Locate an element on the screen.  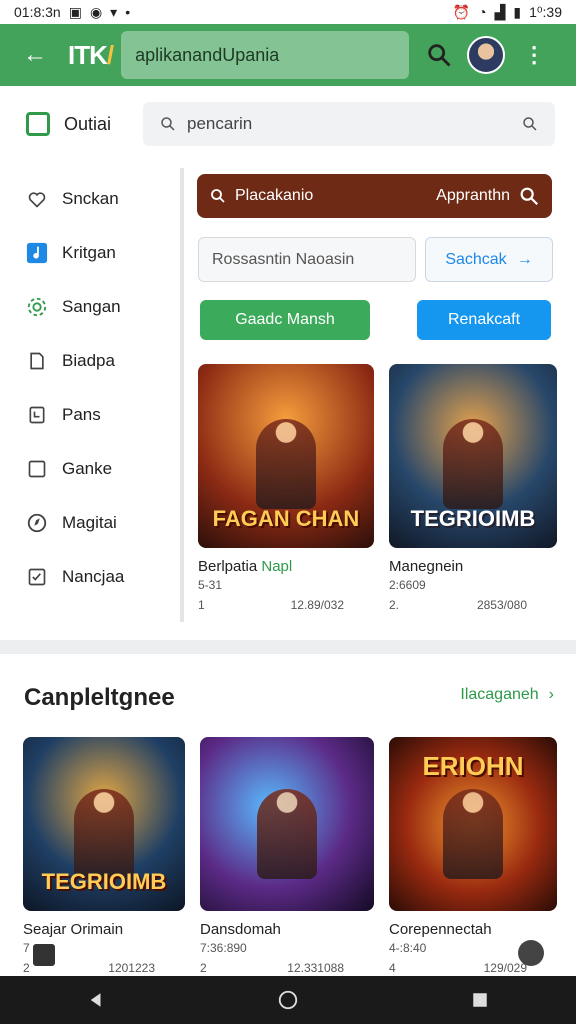
primary-search-bar: Placakanio Appranthn is located at coordinates (374, 196).